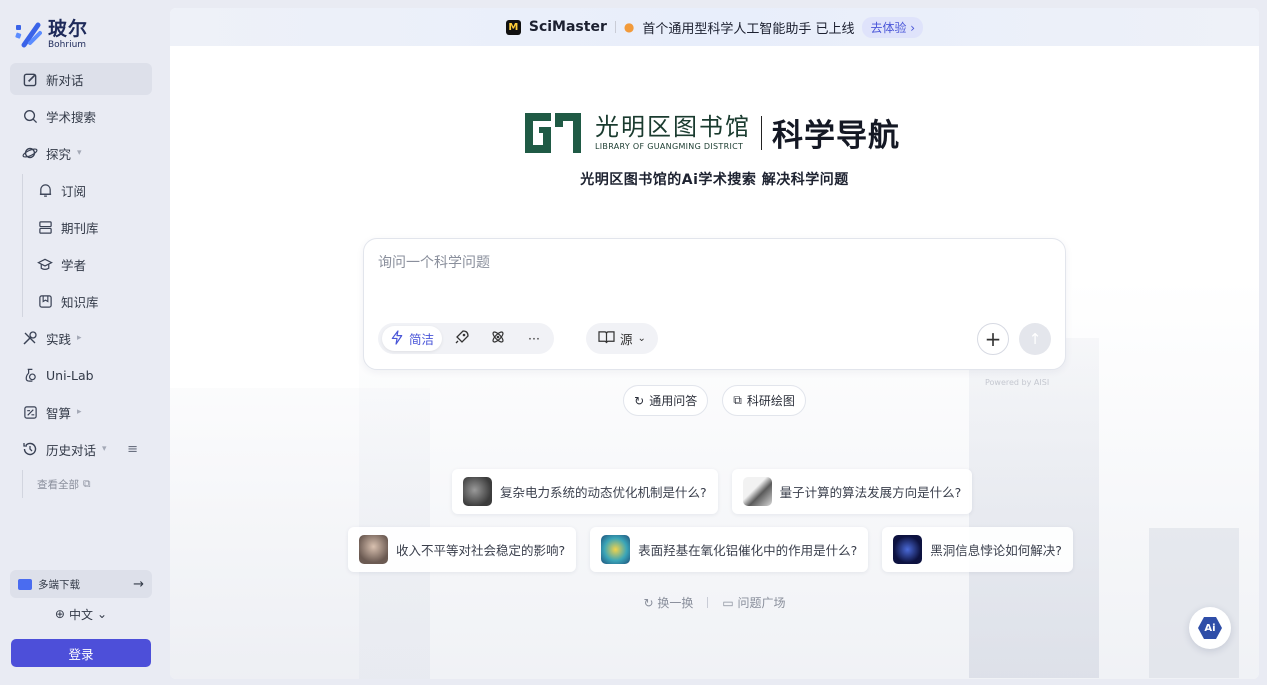 The width and height of the screenshot is (1267, 685). Describe the element at coordinates (852, 491) in the screenshot. I see `suggested-question-card: 量子计算的算法发展方向是什么?` at that location.